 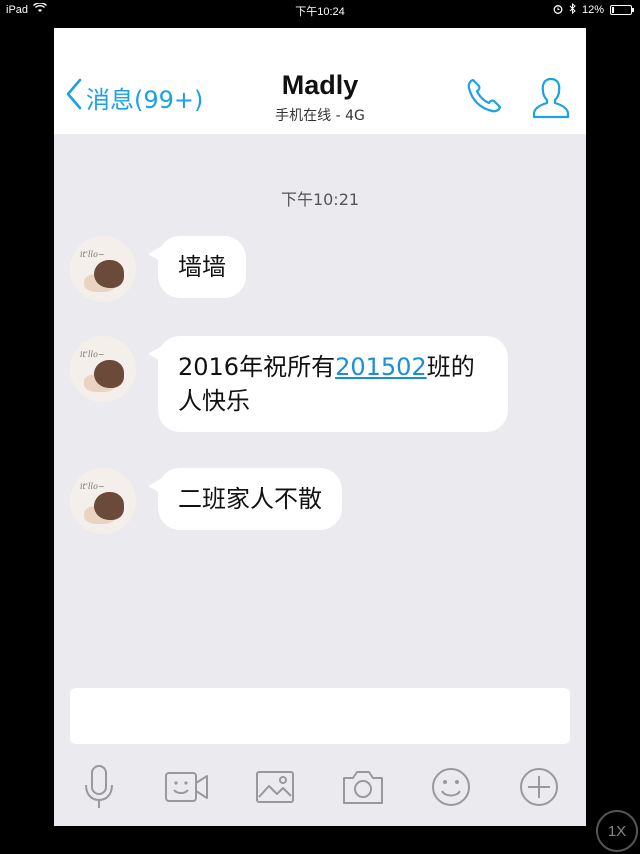 I want to click on video-icon, so click(x=187, y=787).